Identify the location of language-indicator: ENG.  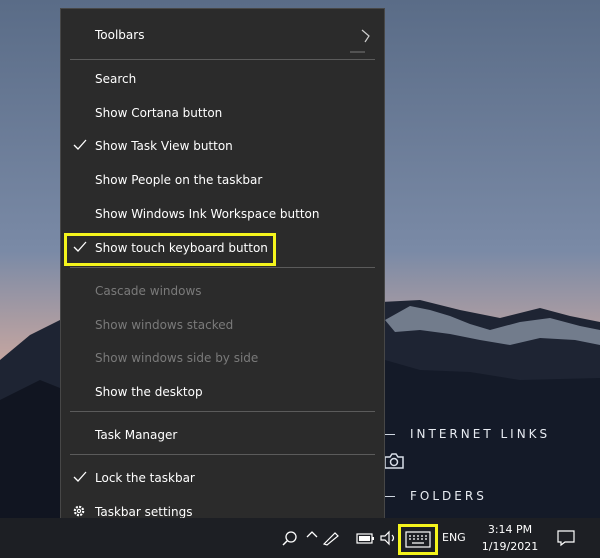
(454, 537).